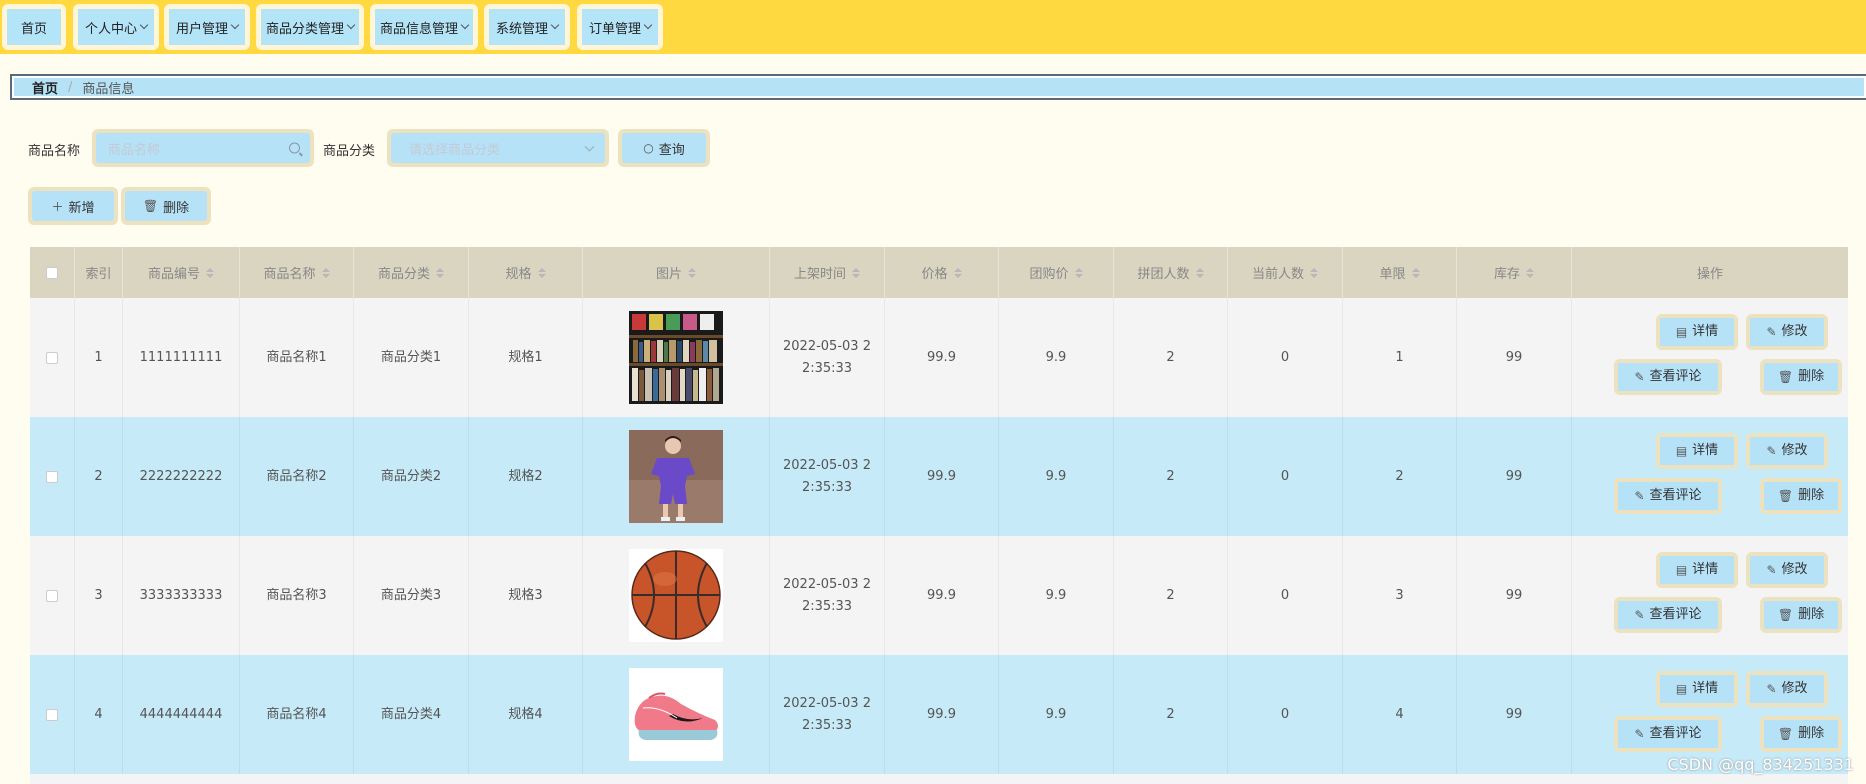 This screenshot has width=1866, height=784. What do you see at coordinates (1400, 476) in the screenshot?
I see `cell-limit: 2` at bounding box center [1400, 476].